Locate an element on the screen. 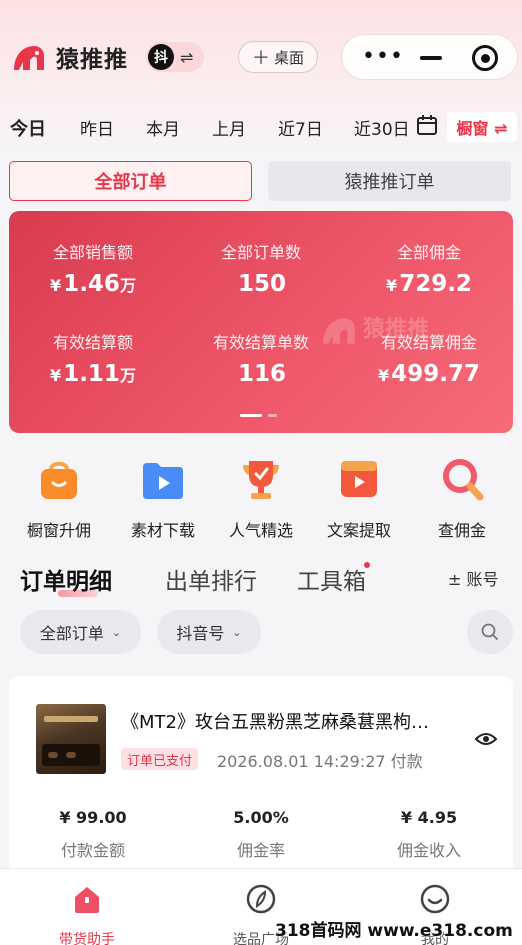 This screenshot has height=945, width=522. tab-yesterday: 昨日 is located at coordinates (97, 127).